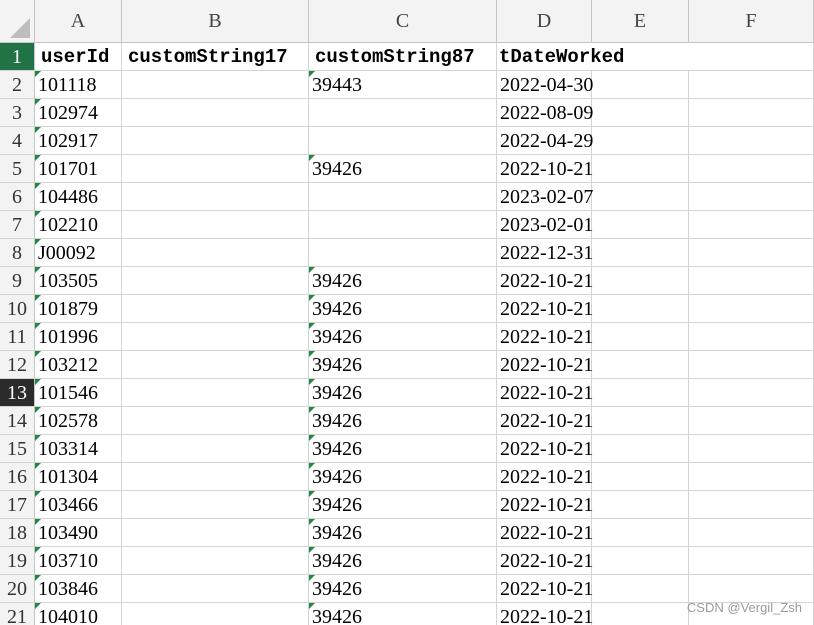 The height and width of the screenshot is (625, 814). I want to click on cell-b18, so click(215, 533).